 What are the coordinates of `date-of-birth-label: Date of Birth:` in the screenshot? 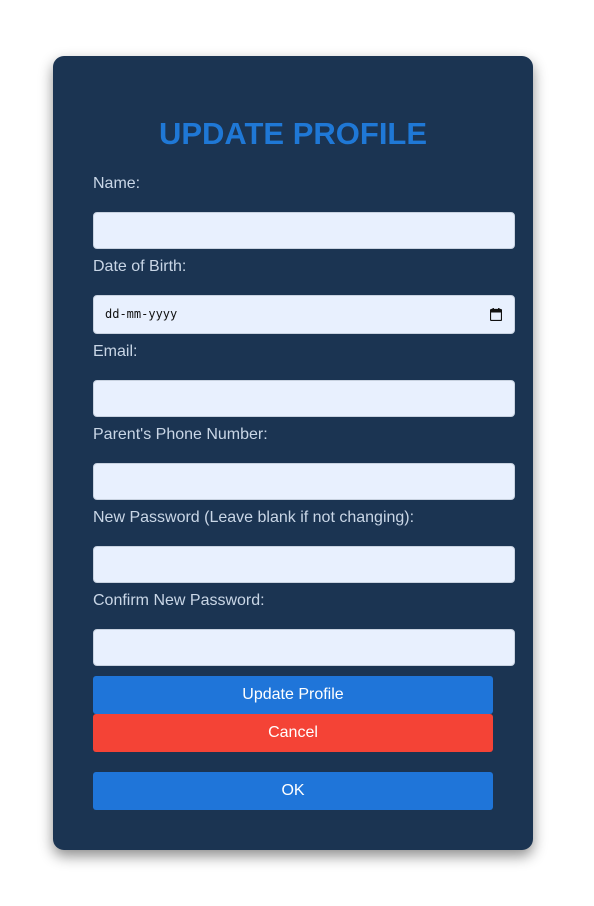 It's located at (140, 266).